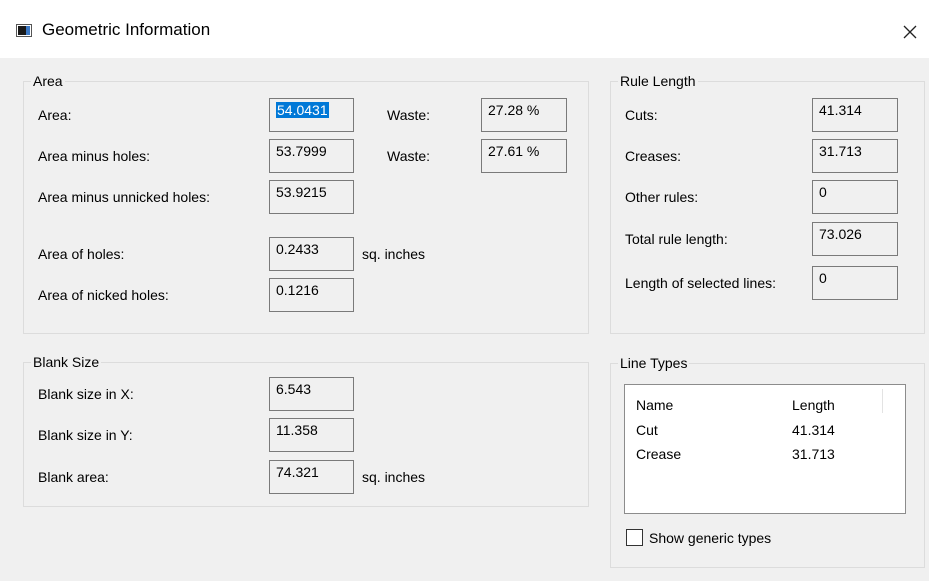 The width and height of the screenshot is (929, 581). Describe the element at coordinates (855, 239) in the screenshot. I see `total-rule-length-field: 73.026` at that location.